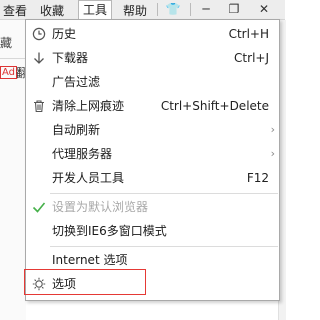 Image resolution: width=320 pixels, height=320 pixels. What do you see at coordinates (109, 231) in the screenshot?
I see `menu-item-label: 切换到IE6多窗口模式` at bounding box center [109, 231].